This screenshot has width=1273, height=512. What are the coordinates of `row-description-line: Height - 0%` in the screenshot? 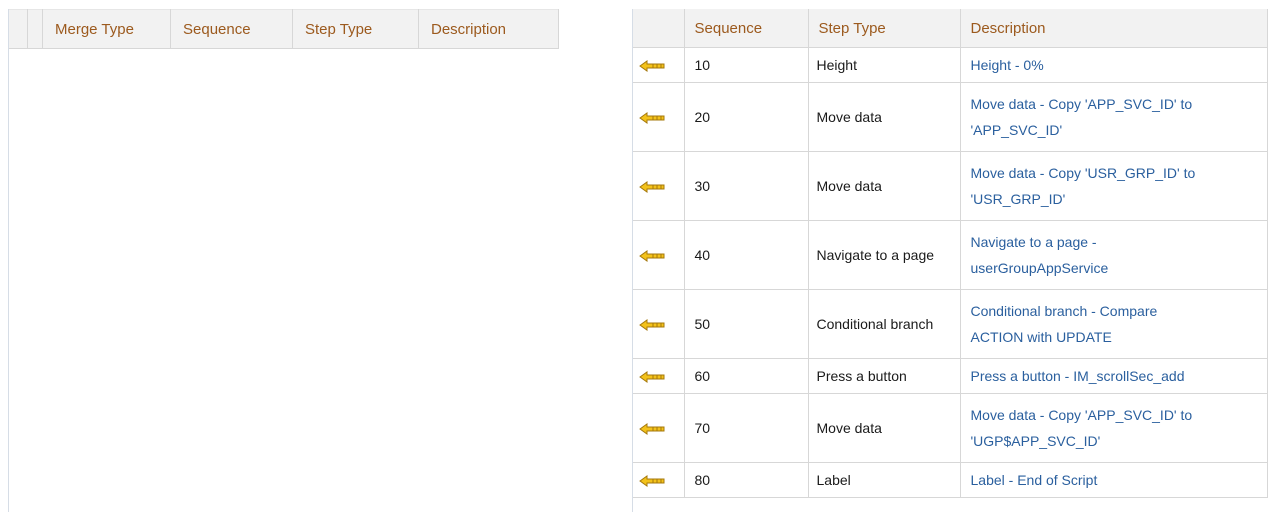 It's located at (1007, 65).